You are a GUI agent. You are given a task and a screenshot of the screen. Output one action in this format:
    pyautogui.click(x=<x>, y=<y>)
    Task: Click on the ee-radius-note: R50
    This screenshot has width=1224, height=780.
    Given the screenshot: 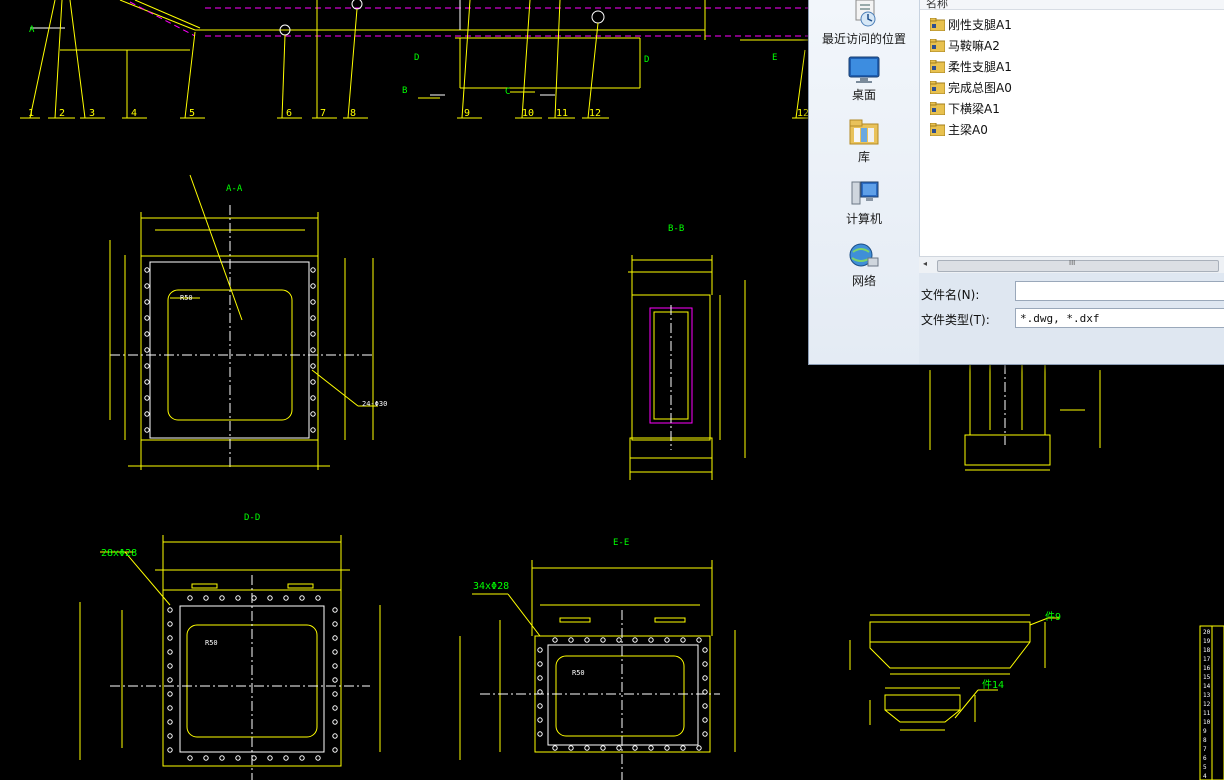 What is the action you would take?
    pyautogui.click(x=578, y=673)
    